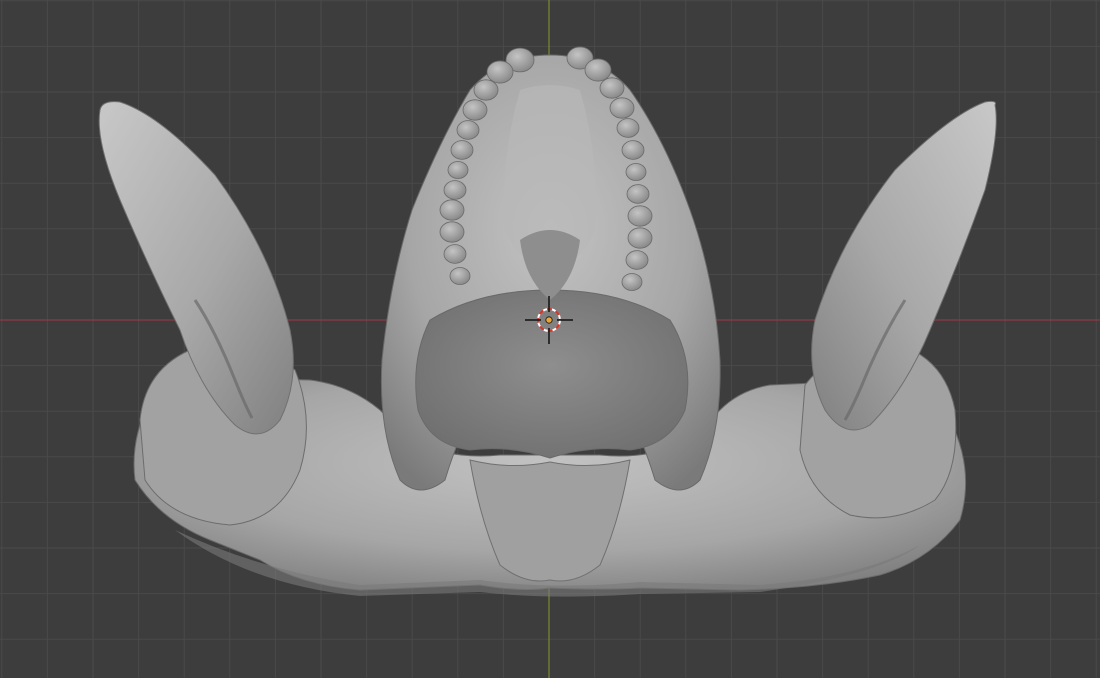 This screenshot has height=678, width=1100. I want to click on mouth-cavity, so click(552, 374).